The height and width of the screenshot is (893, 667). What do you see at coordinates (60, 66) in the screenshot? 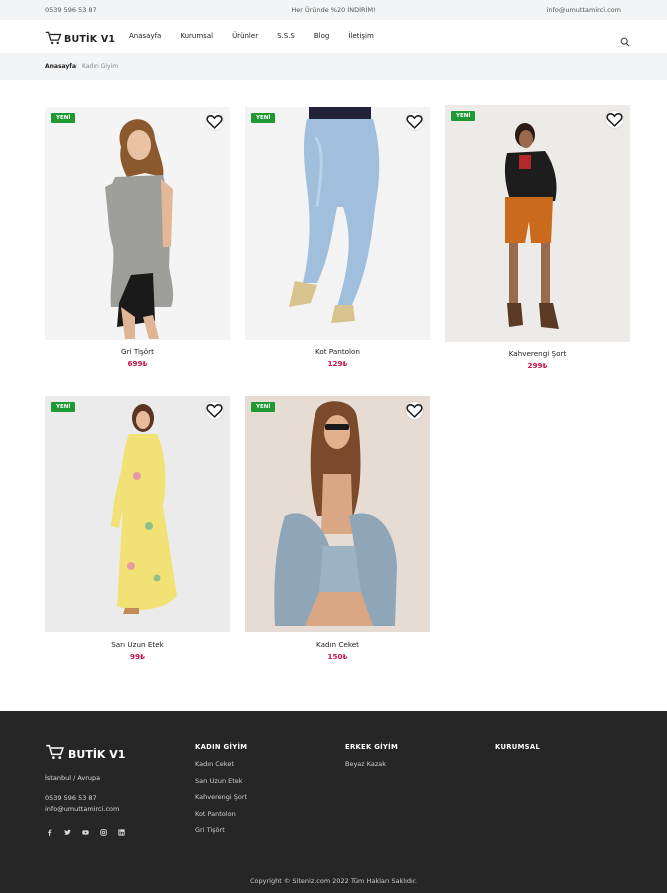
I see `breadcrumb-home: Anasayfa` at bounding box center [60, 66].